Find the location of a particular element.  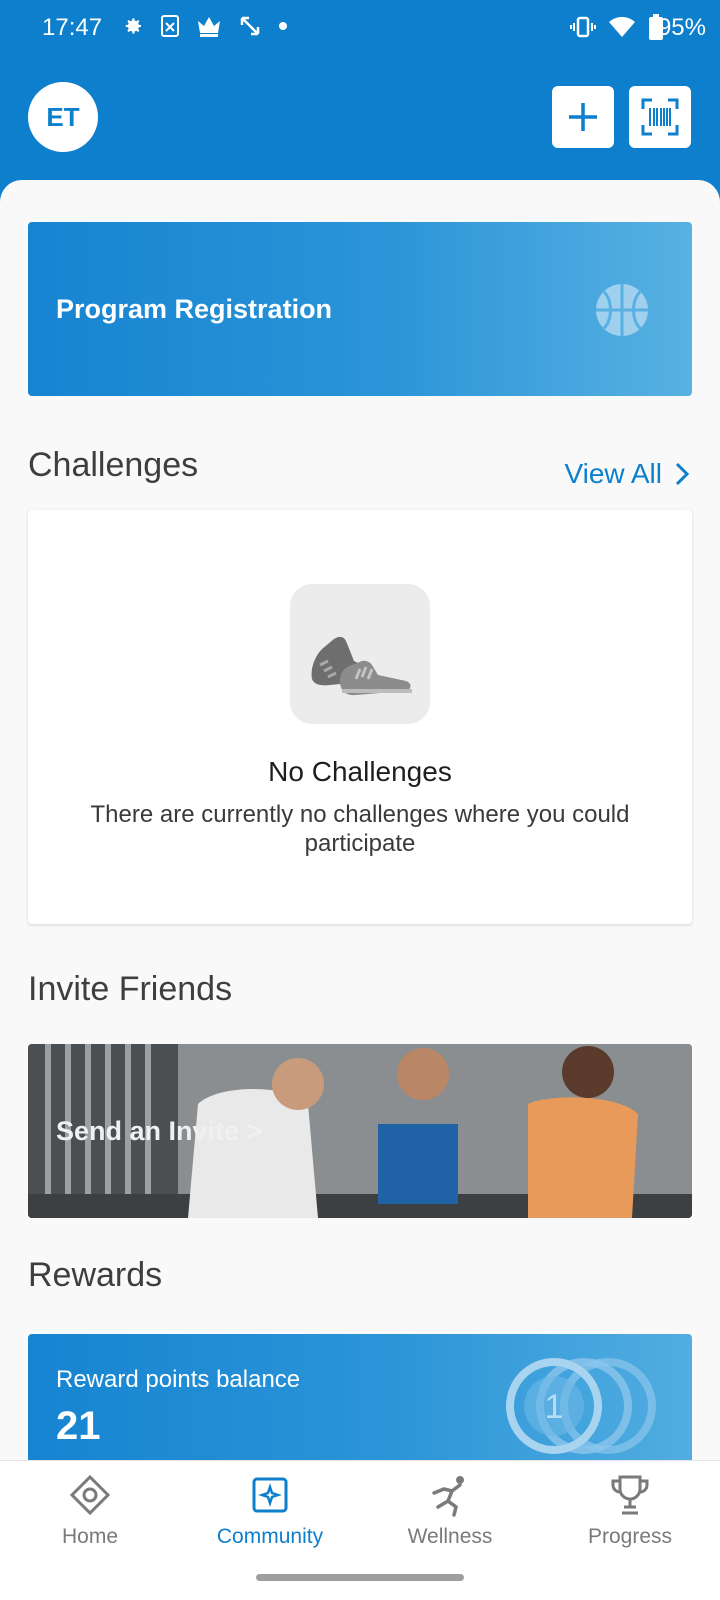

nav-wellness: Wellness is located at coordinates (450, 1511).